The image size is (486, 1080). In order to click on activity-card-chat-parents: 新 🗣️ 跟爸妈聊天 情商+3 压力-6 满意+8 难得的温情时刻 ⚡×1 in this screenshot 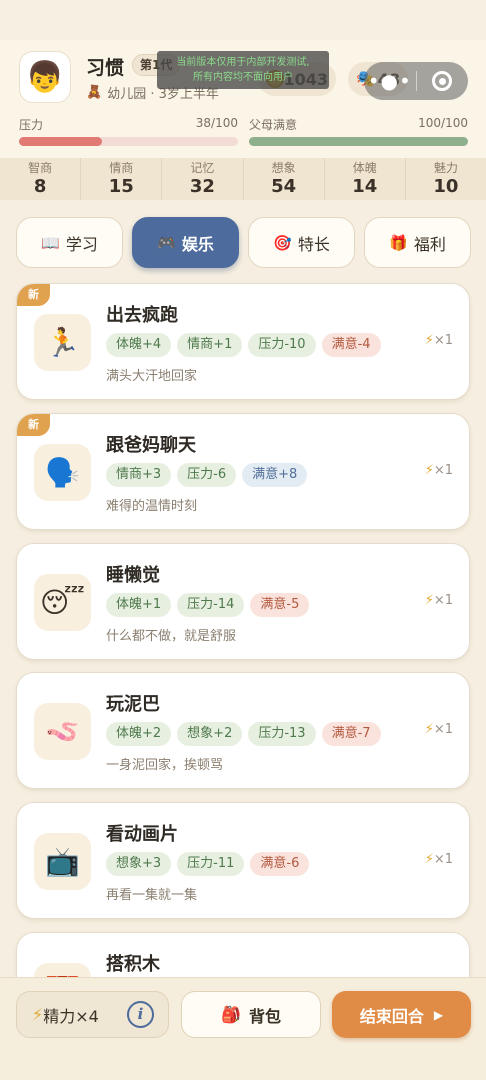, I will do `click(243, 471)`.